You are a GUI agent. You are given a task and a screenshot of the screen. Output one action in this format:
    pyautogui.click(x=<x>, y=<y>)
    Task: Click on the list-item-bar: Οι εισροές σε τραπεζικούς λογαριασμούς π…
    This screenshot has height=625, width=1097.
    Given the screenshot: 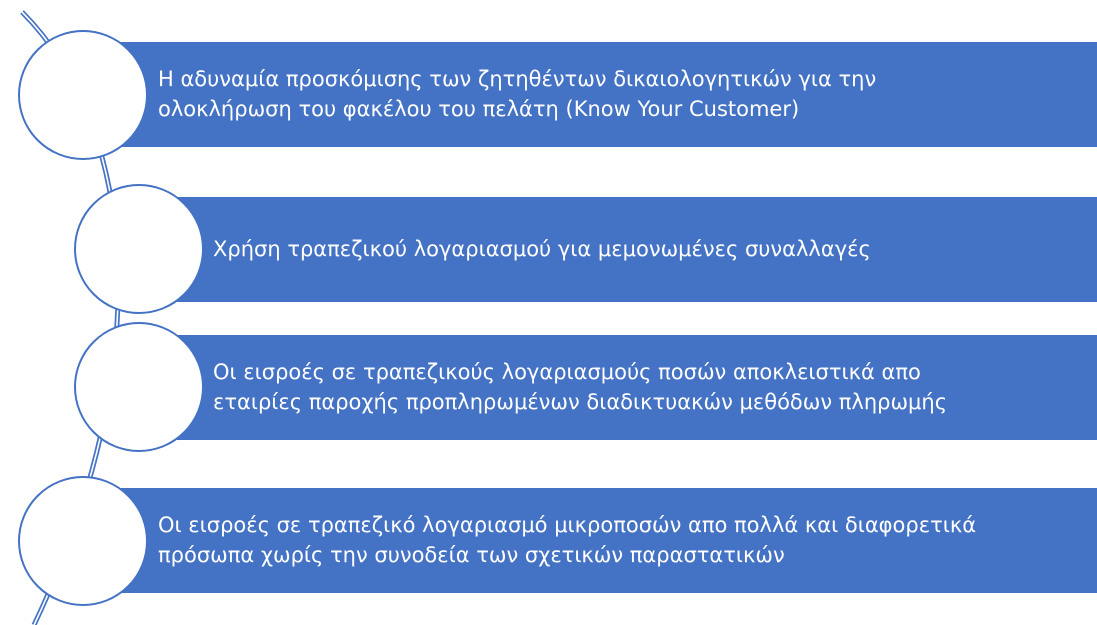 What is the action you would take?
    pyautogui.click(x=618, y=387)
    